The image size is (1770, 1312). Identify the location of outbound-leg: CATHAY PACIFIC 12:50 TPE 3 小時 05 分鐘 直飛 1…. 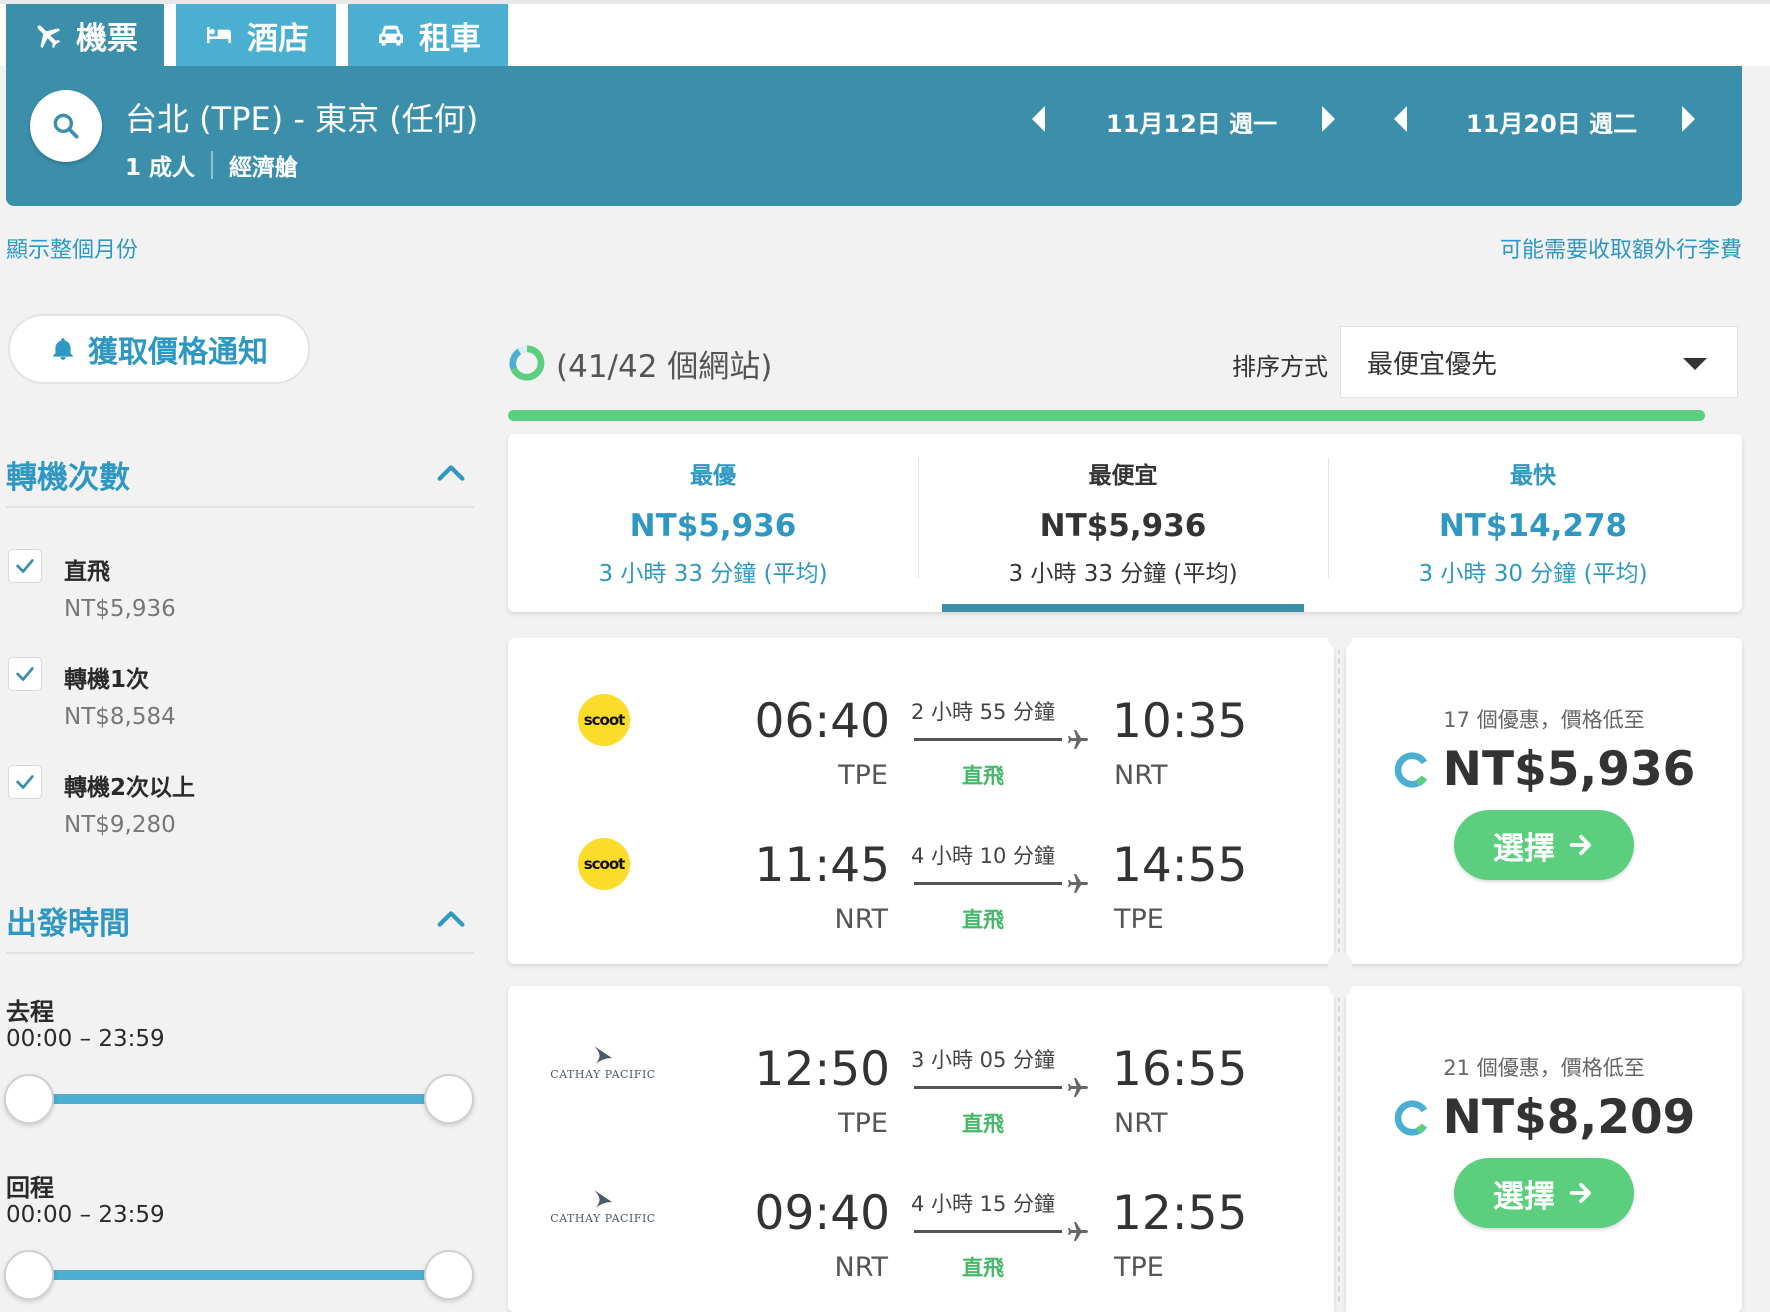
(921, 1071).